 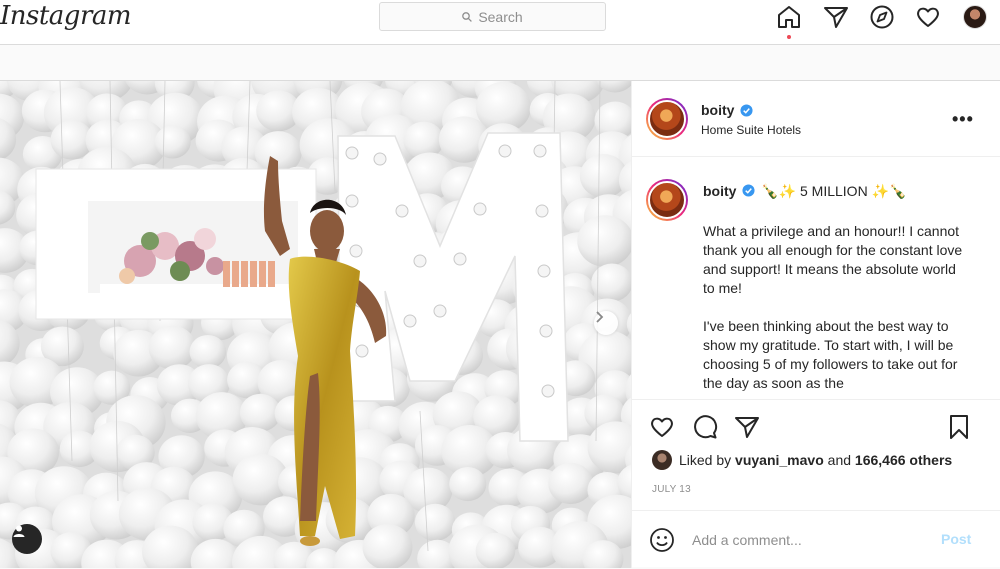 I want to click on search-placeholder: Search, so click(x=500, y=17).